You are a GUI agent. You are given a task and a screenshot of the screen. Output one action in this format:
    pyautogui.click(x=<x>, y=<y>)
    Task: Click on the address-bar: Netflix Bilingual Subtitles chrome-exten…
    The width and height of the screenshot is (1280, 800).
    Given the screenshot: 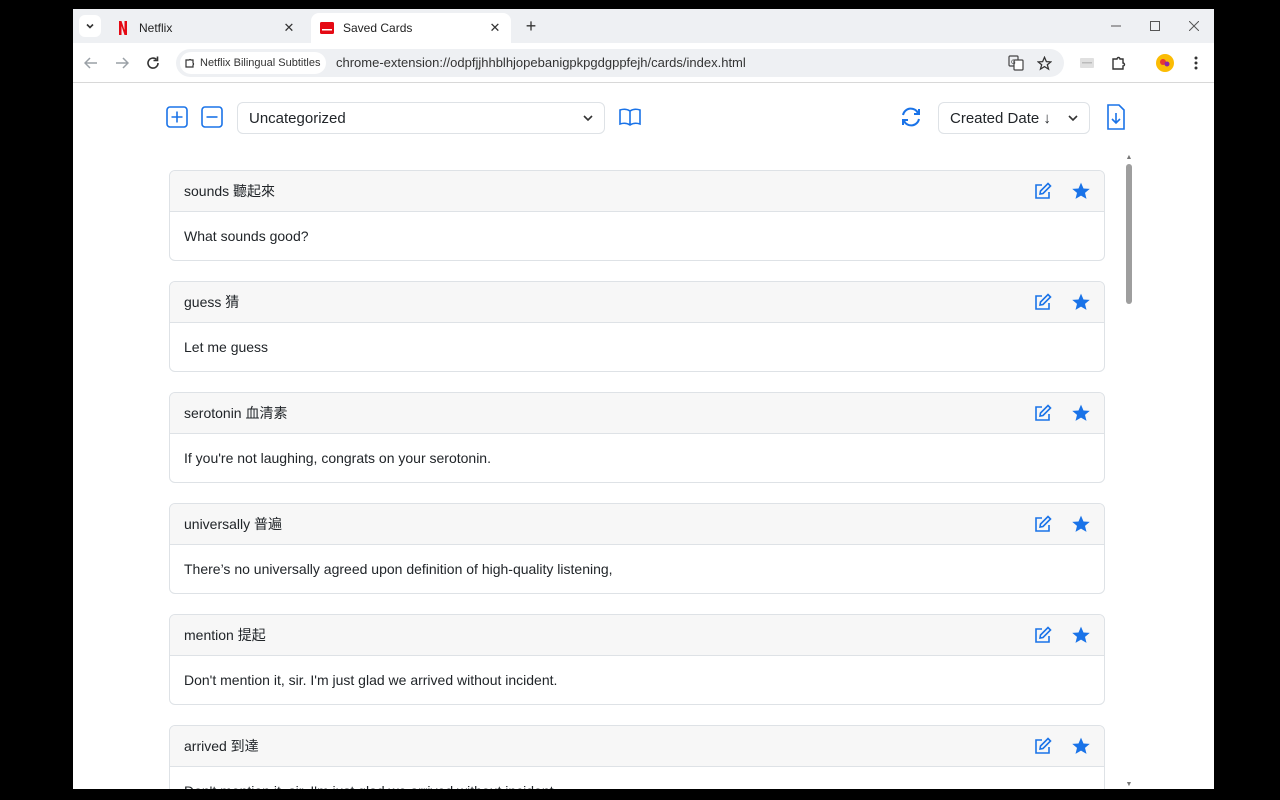 What is the action you would take?
    pyautogui.click(x=620, y=63)
    